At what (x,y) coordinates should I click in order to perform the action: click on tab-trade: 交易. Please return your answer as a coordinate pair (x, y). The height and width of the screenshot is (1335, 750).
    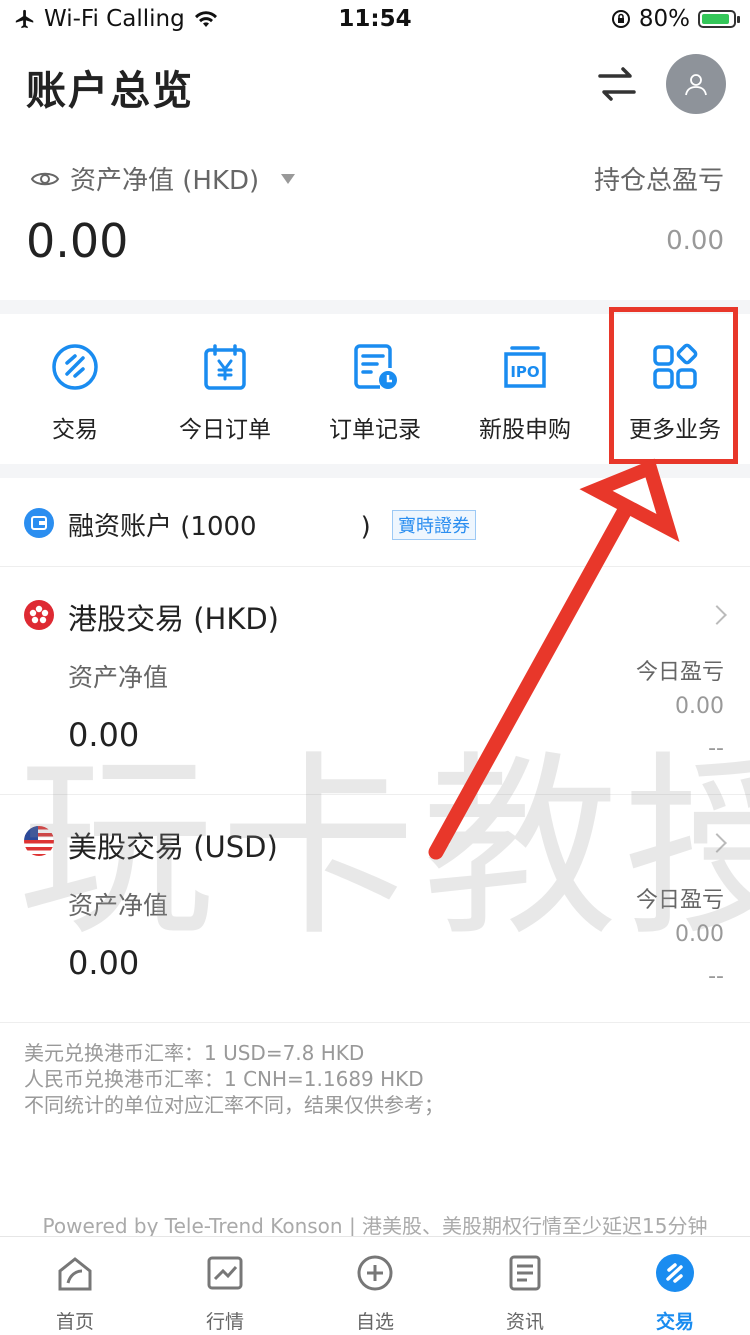
    Looking at the image, I should click on (675, 1286).